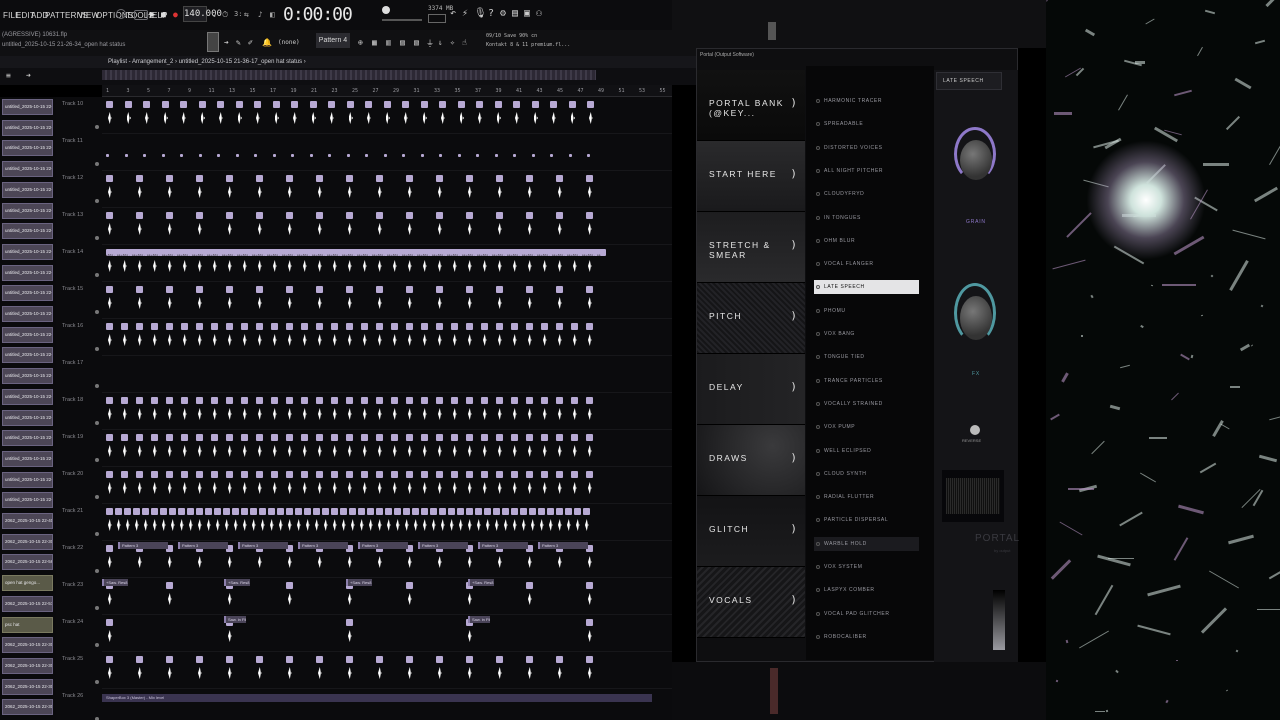  I want to click on preset-item: WARBLE HOLD, so click(866, 543).